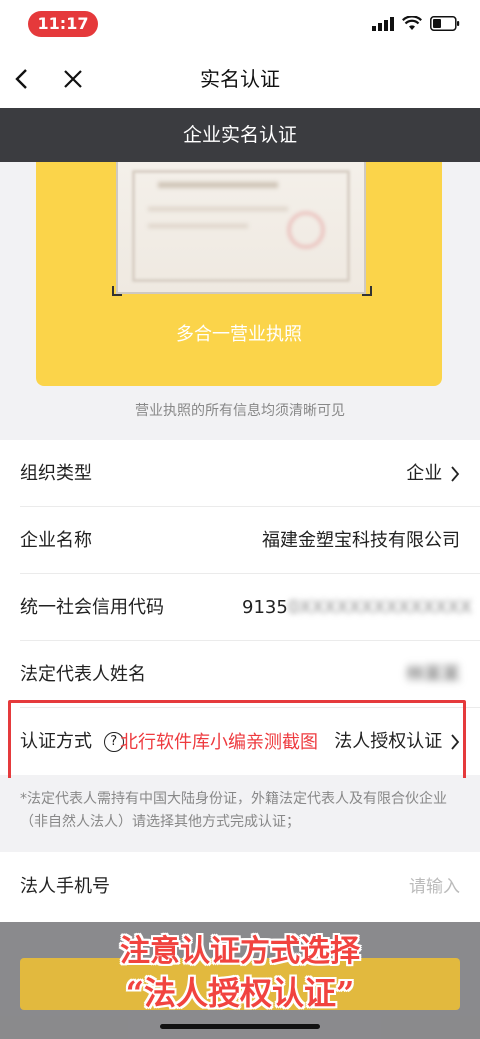 This screenshot has height=1039, width=480. What do you see at coordinates (83, 674) in the screenshot?
I see `row-label: 法定代表人姓名` at bounding box center [83, 674].